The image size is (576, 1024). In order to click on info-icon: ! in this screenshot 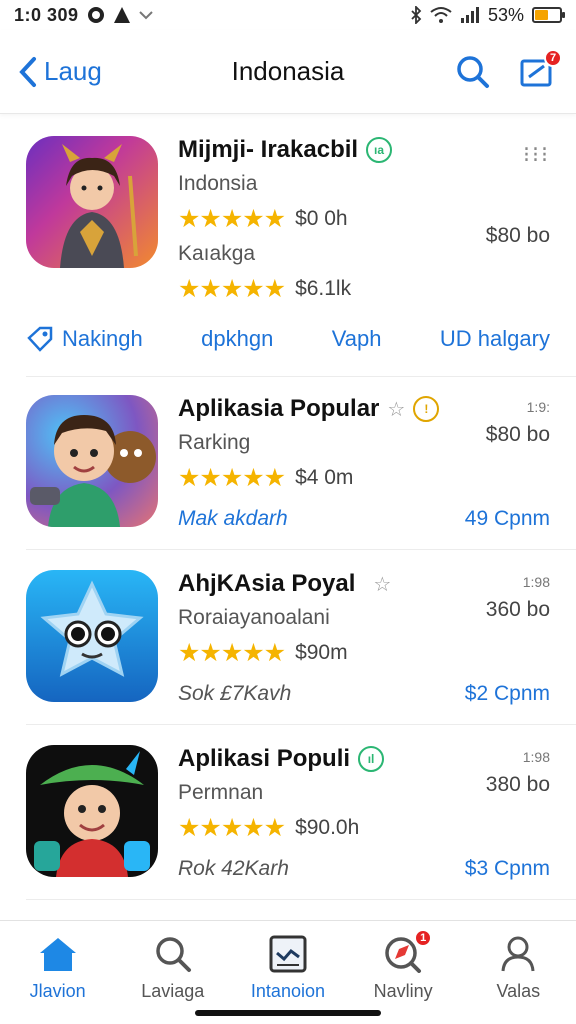, I will do `click(426, 409)`.